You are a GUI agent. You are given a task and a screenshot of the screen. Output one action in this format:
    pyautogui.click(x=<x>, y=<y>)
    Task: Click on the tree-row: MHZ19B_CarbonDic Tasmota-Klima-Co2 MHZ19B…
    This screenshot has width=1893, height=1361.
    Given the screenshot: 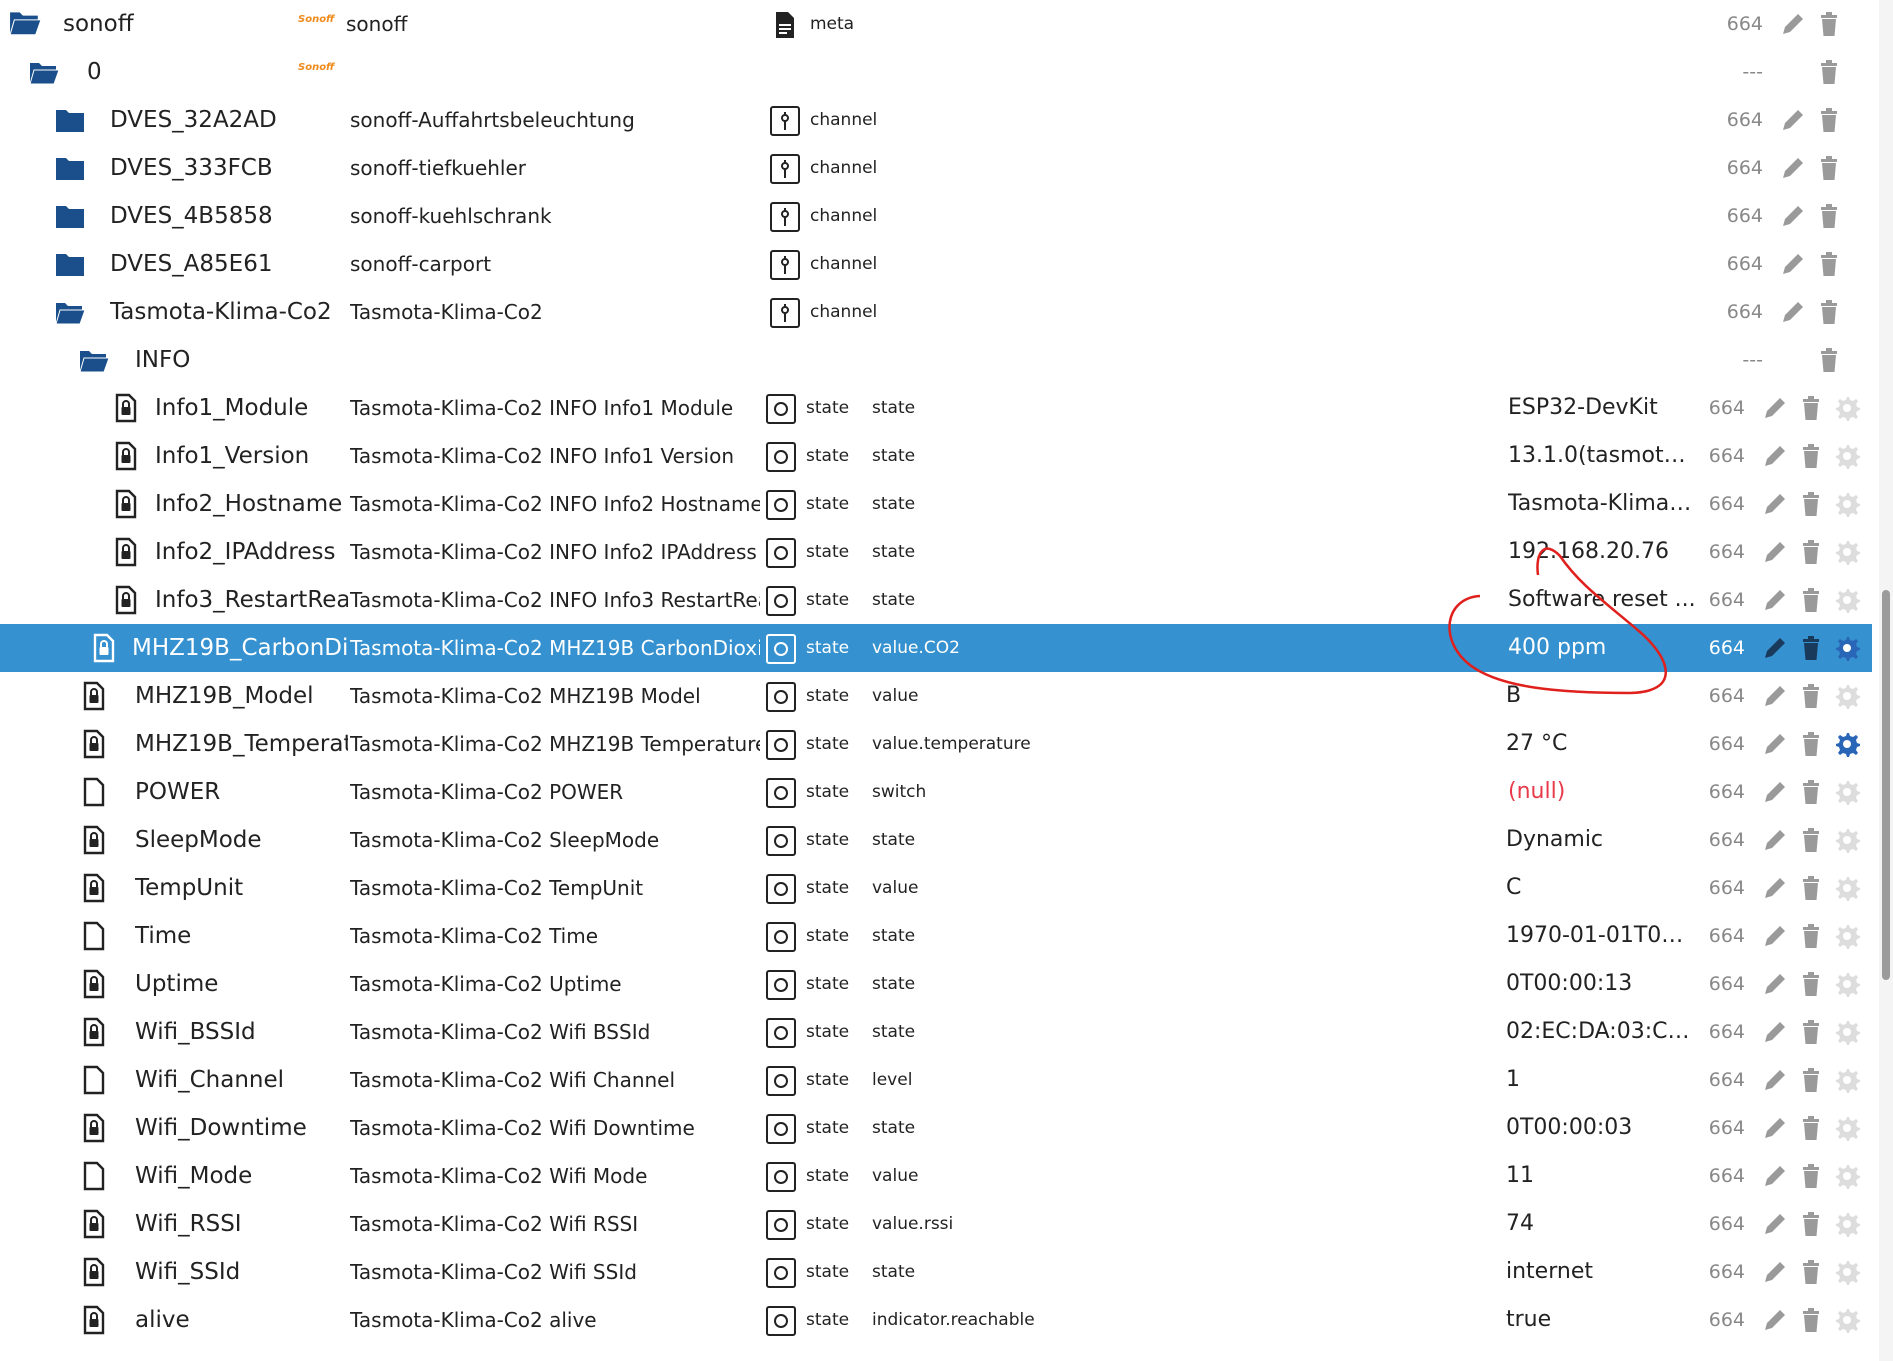 What is the action you would take?
    pyautogui.click(x=936, y=648)
    